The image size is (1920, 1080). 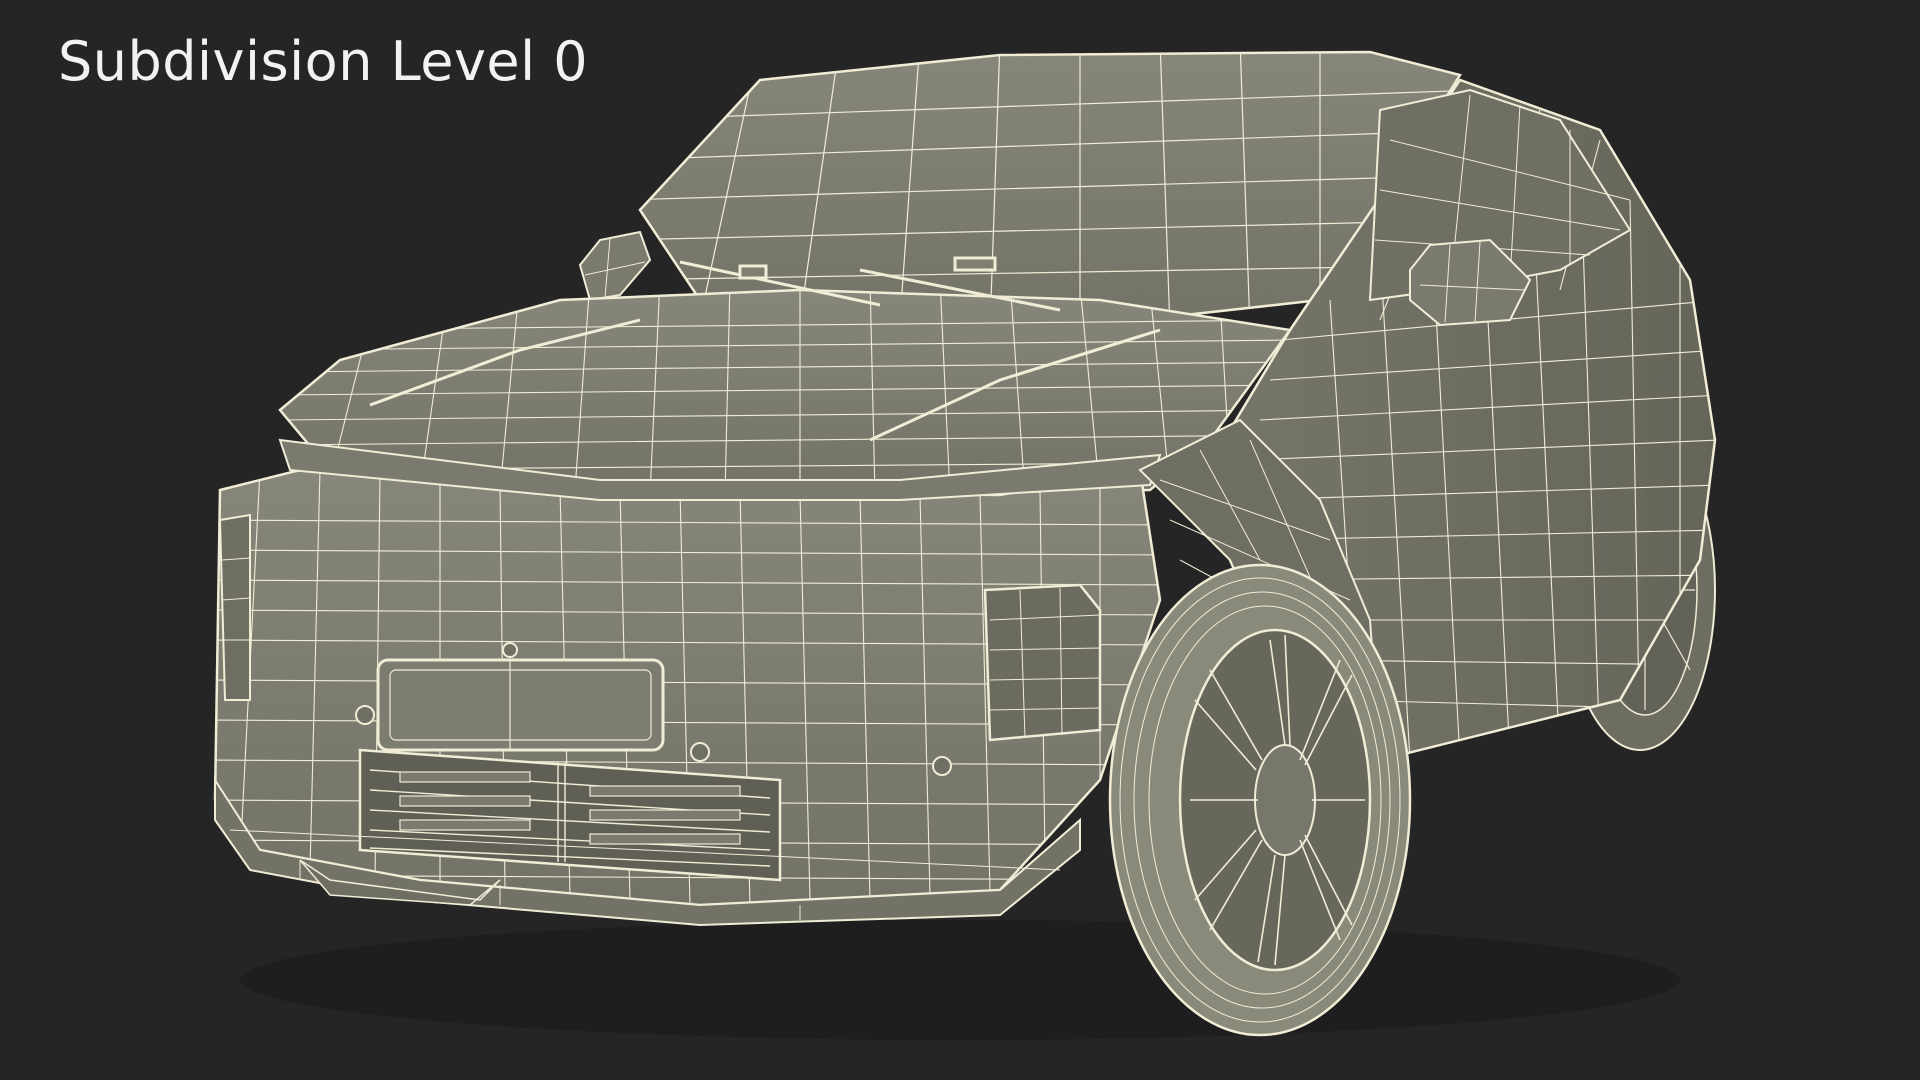 I want to click on front-wheel, so click(x=1260, y=800).